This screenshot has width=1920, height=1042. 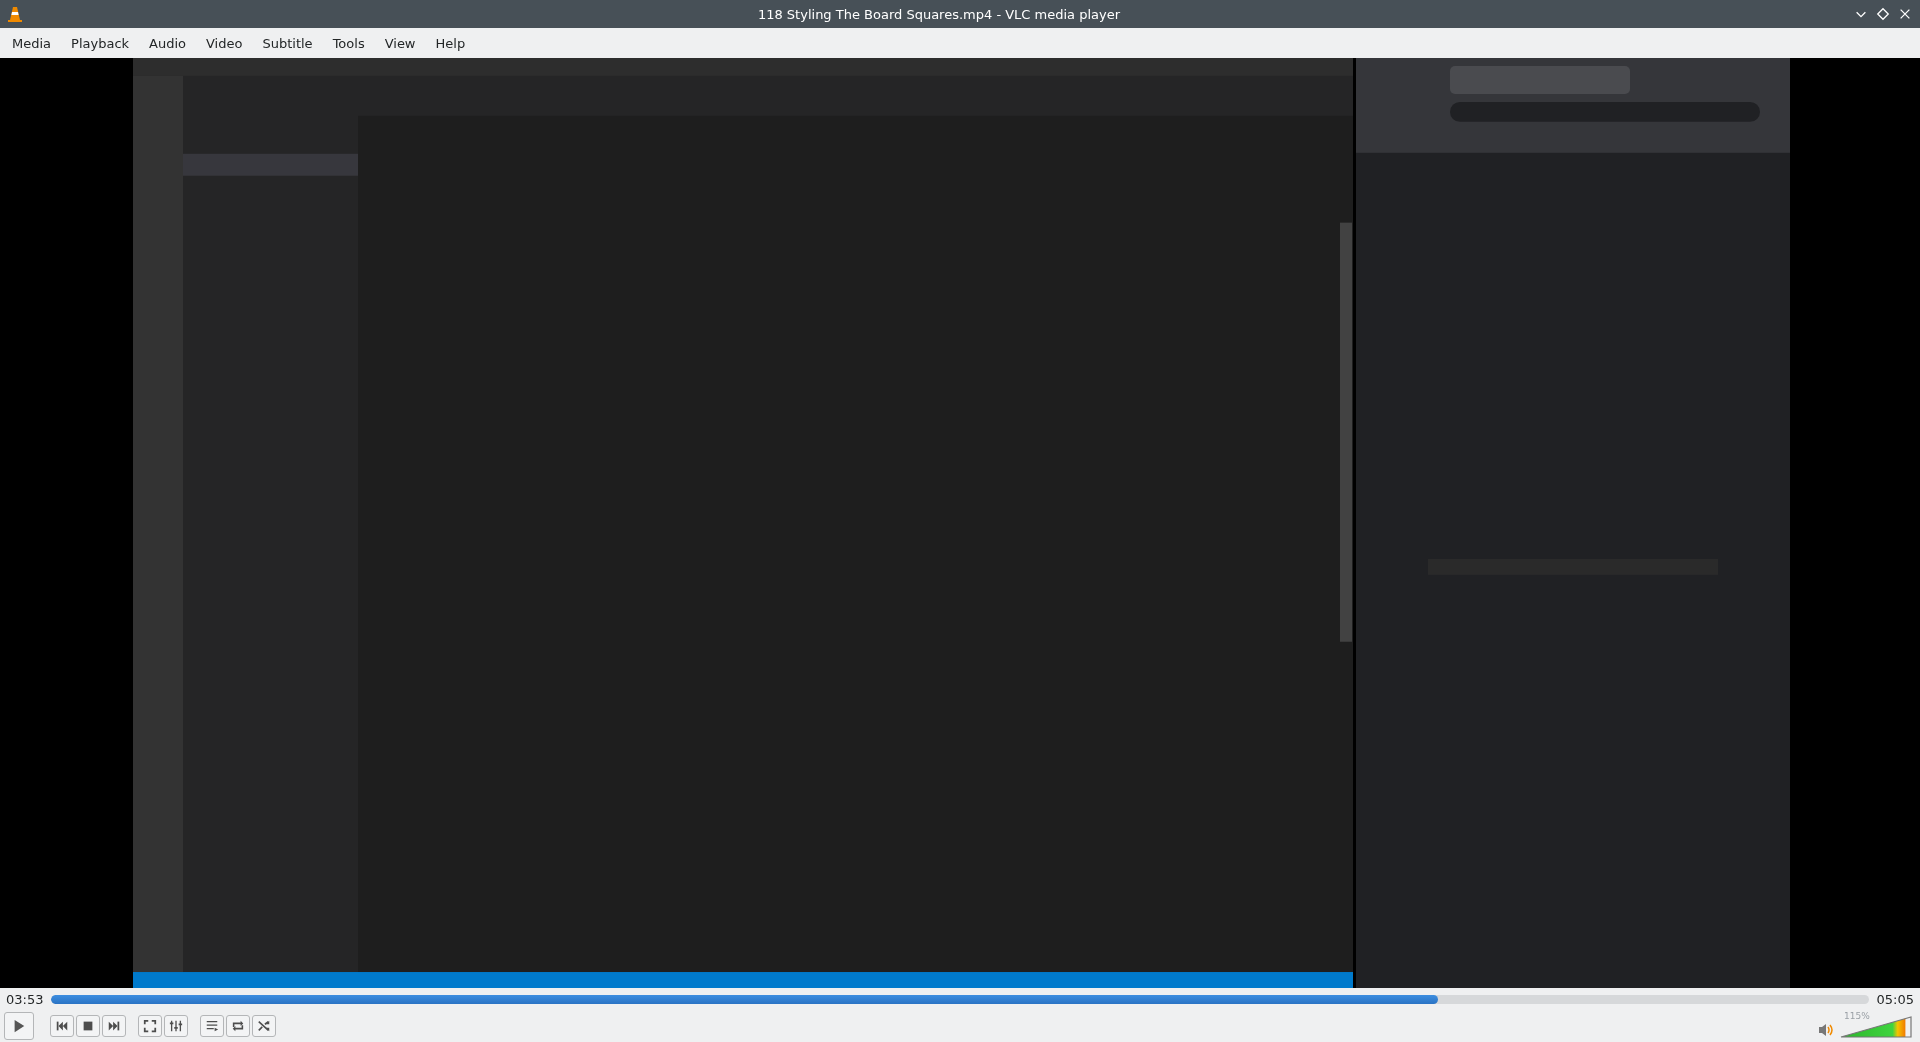 I want to click on stop-button, so click(x=88, y=1026).